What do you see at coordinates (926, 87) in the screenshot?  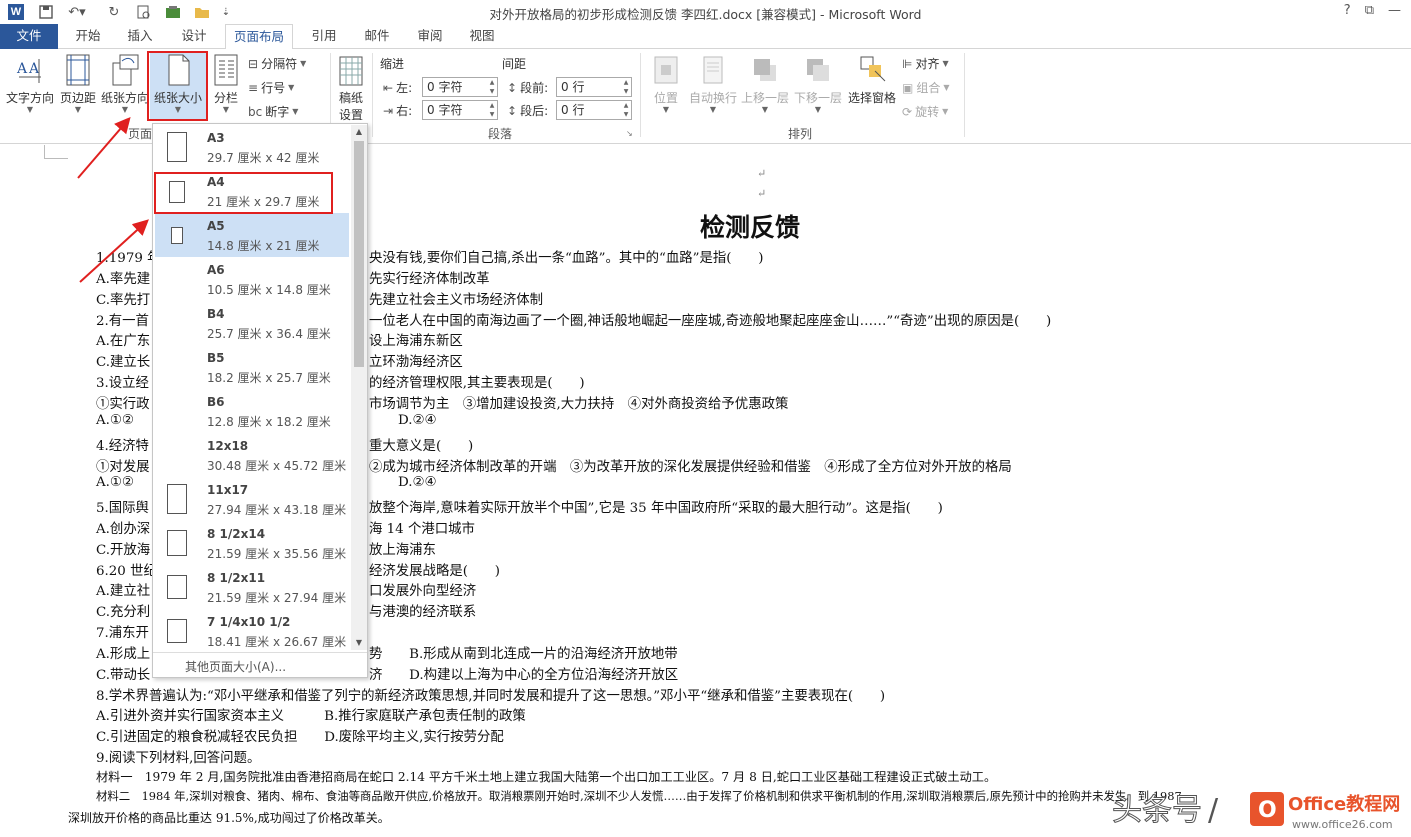 I see `group-button: ▣ 组合 ▼` at bounding box center [926, 87].